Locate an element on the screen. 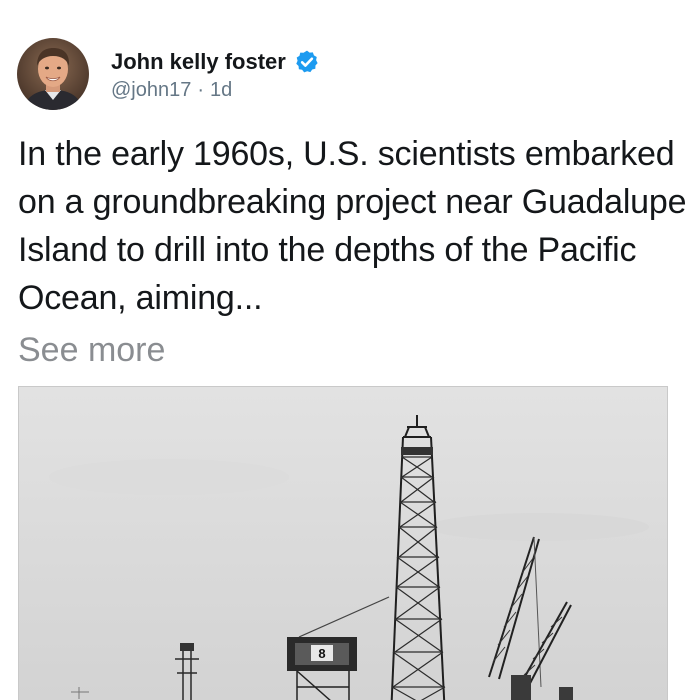  post-header: John kelly foster @john17 · 1d is located at coordinates (168, 74).